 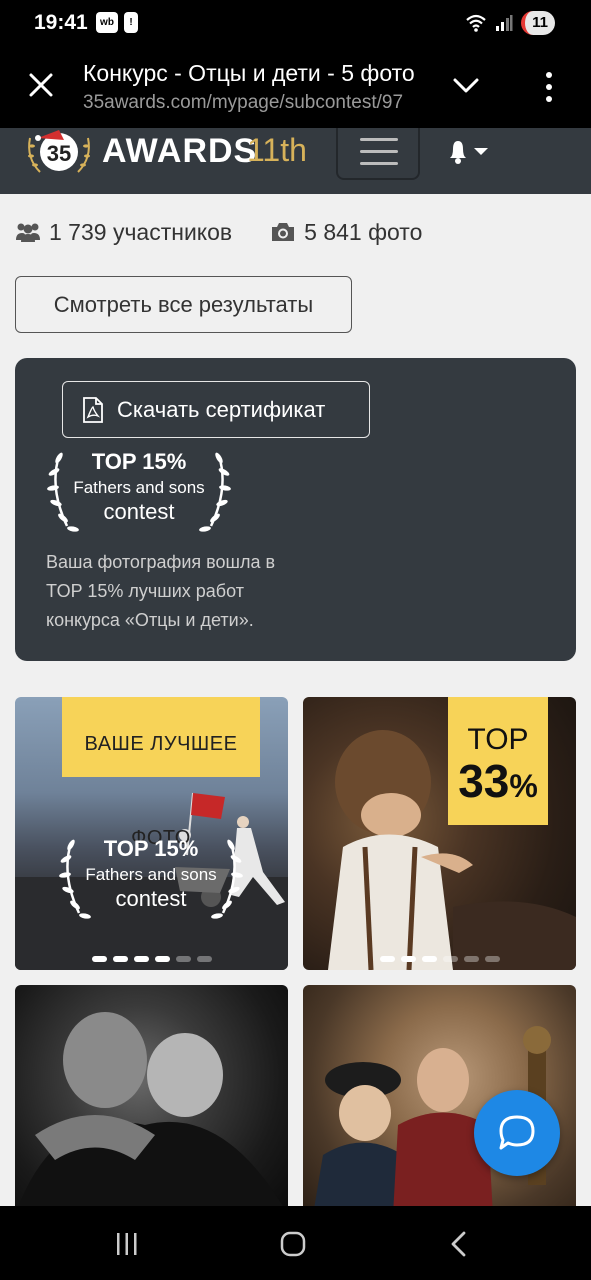 I want to click on wifi-icon, so click(x=476, y=23).